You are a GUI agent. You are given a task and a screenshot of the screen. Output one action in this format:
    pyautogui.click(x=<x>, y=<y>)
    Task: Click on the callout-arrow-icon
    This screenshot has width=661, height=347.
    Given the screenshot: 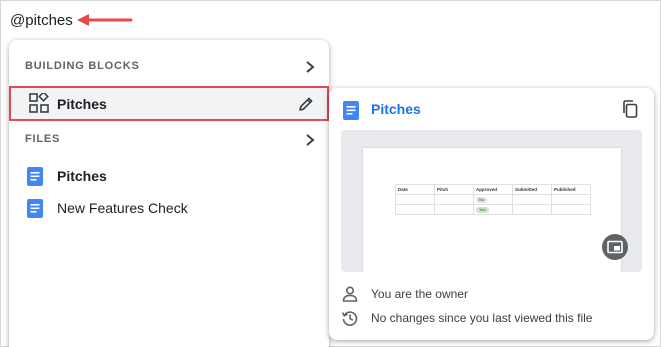 What is the action you would take?
    pyautogui.click(x=105, y=20)
    